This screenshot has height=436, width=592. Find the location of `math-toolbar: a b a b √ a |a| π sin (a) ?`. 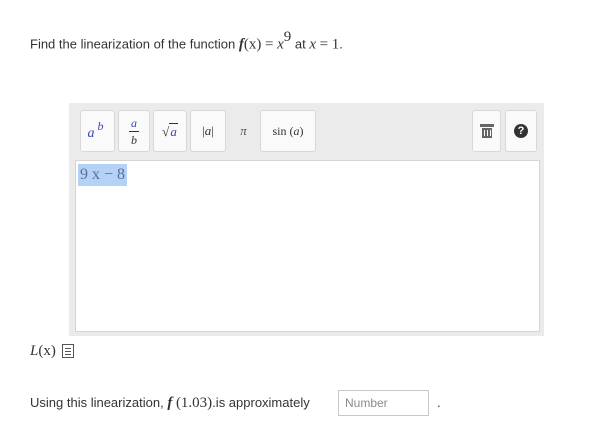

math-toolbar: a b a b √ a |a| π sin (a) ? is located at coordinates (306, 131).